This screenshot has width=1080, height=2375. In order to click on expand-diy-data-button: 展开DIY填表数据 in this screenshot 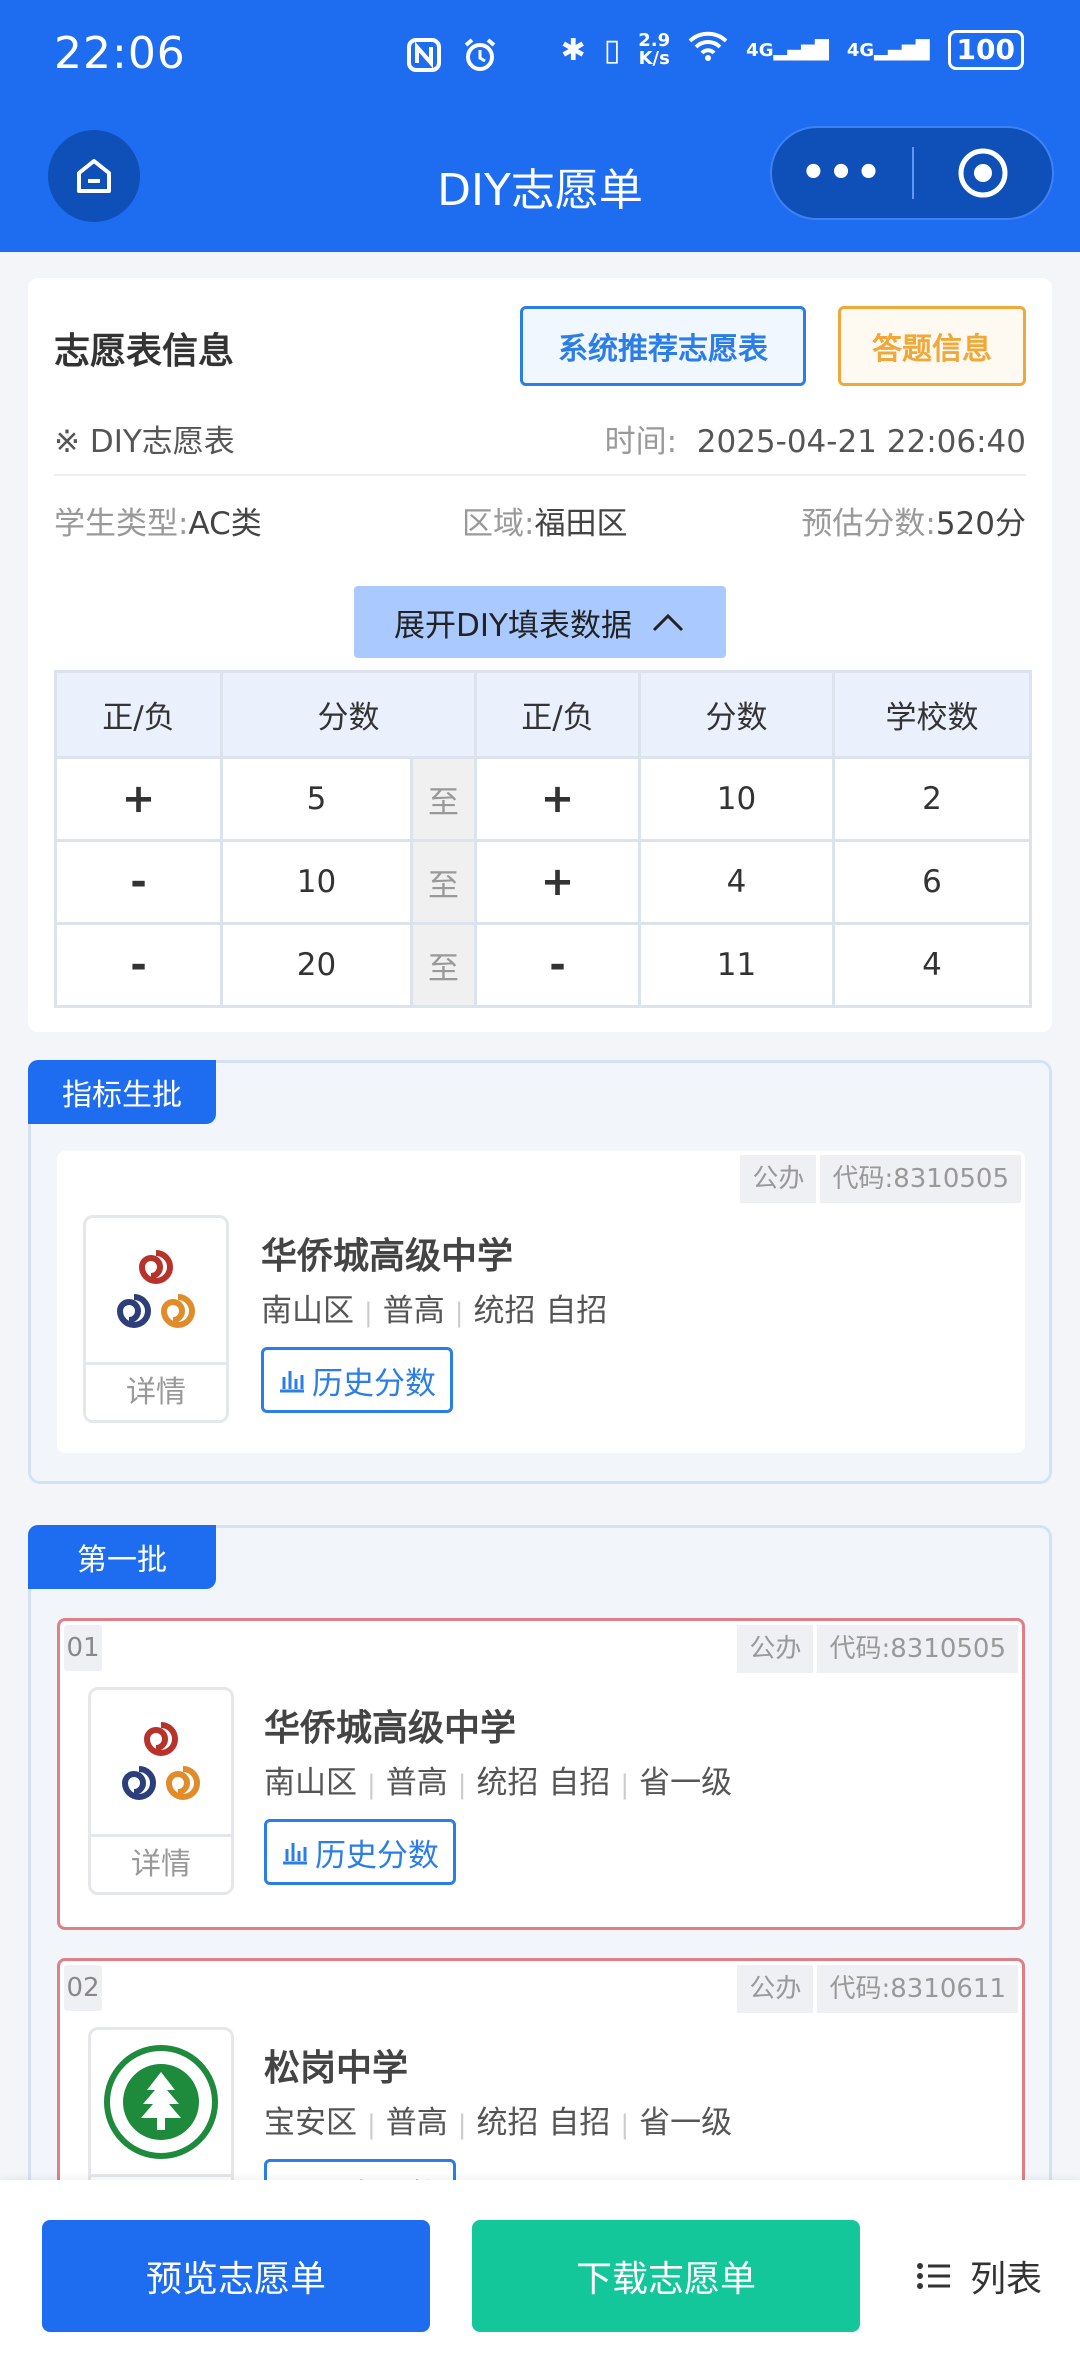, I will do `click(540, 622)`.